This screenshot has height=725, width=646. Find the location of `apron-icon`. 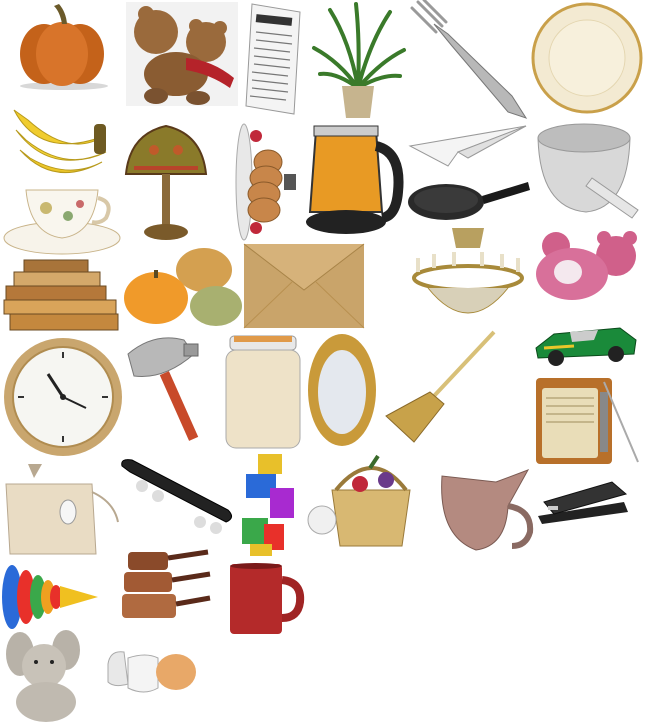

apron-icon is located at coordinates (61, 509).